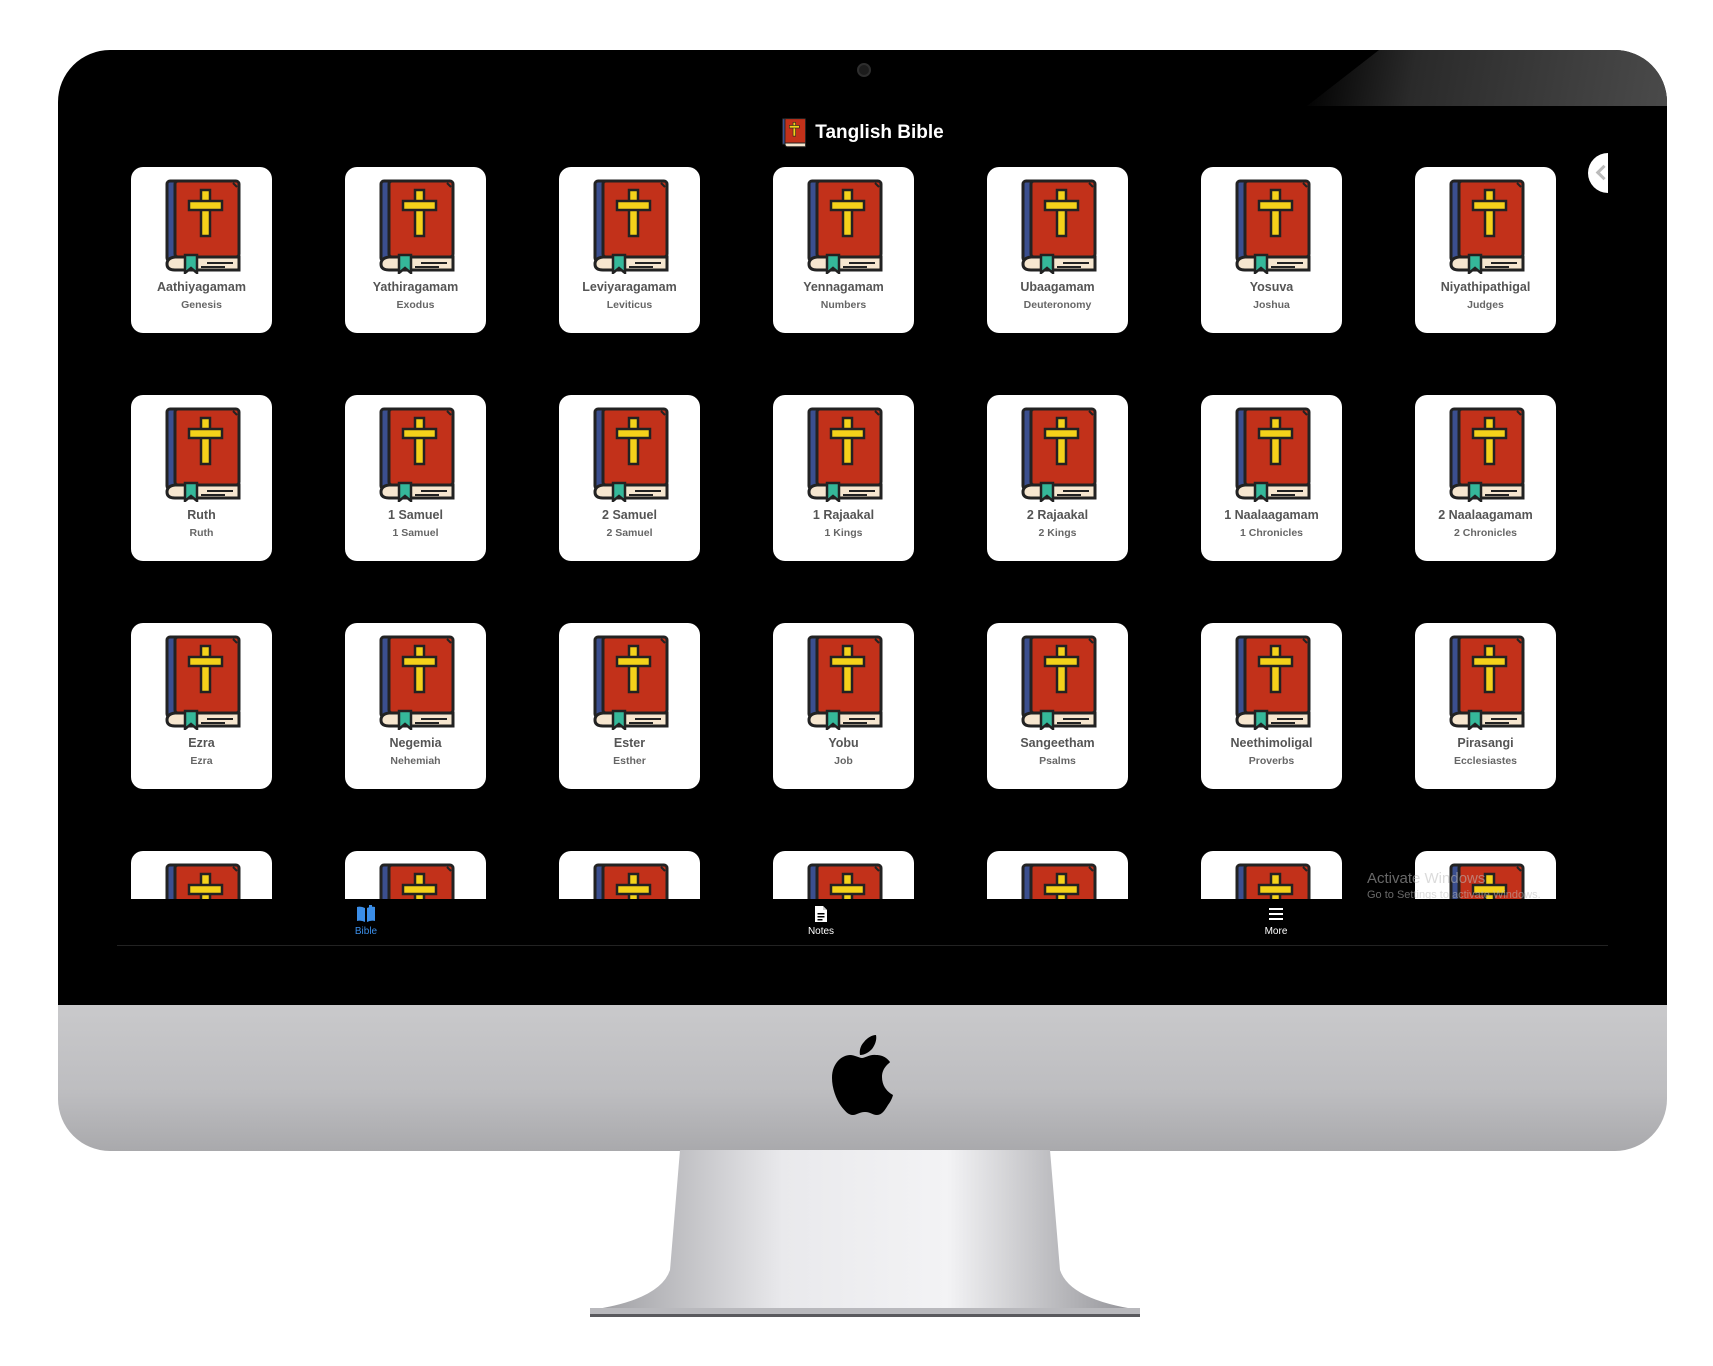 The image size is (1713, 1366). I want to click on book-card: Yathiragamam Exodus, so click(415, 250).